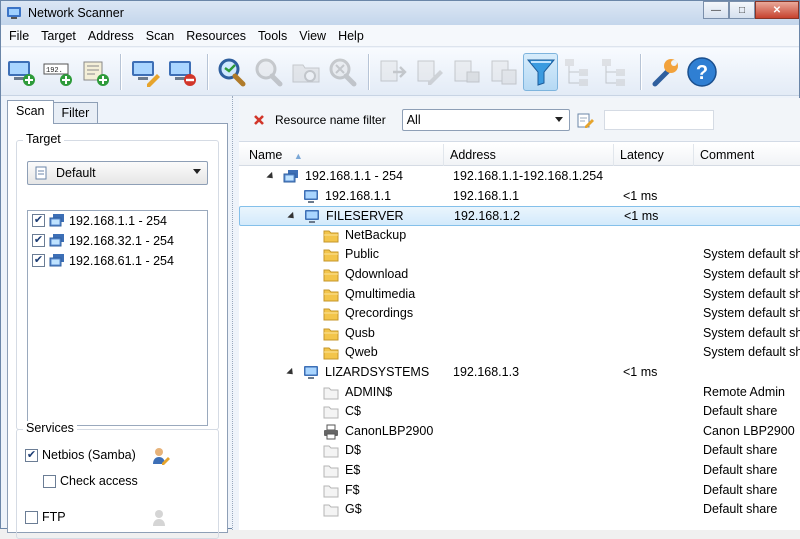  Describe the element at coordinates (519, 353) in the screenshot. I see `tree-share-row: Qweb System default sha` at that location.